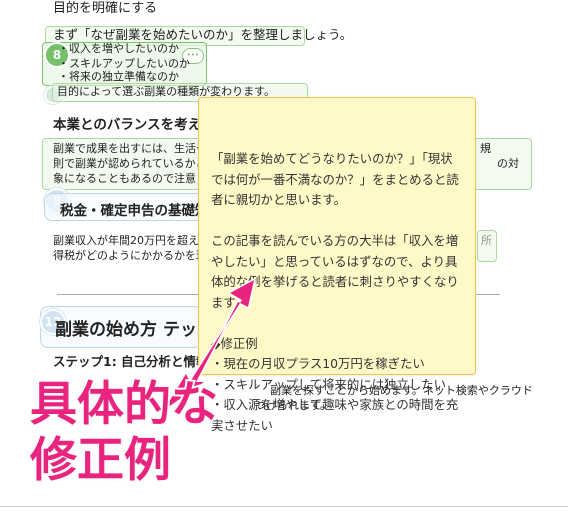  Describe the element at coordinates (485, 148) in the screenshot. I see `paragraph-line: 規` at that location.